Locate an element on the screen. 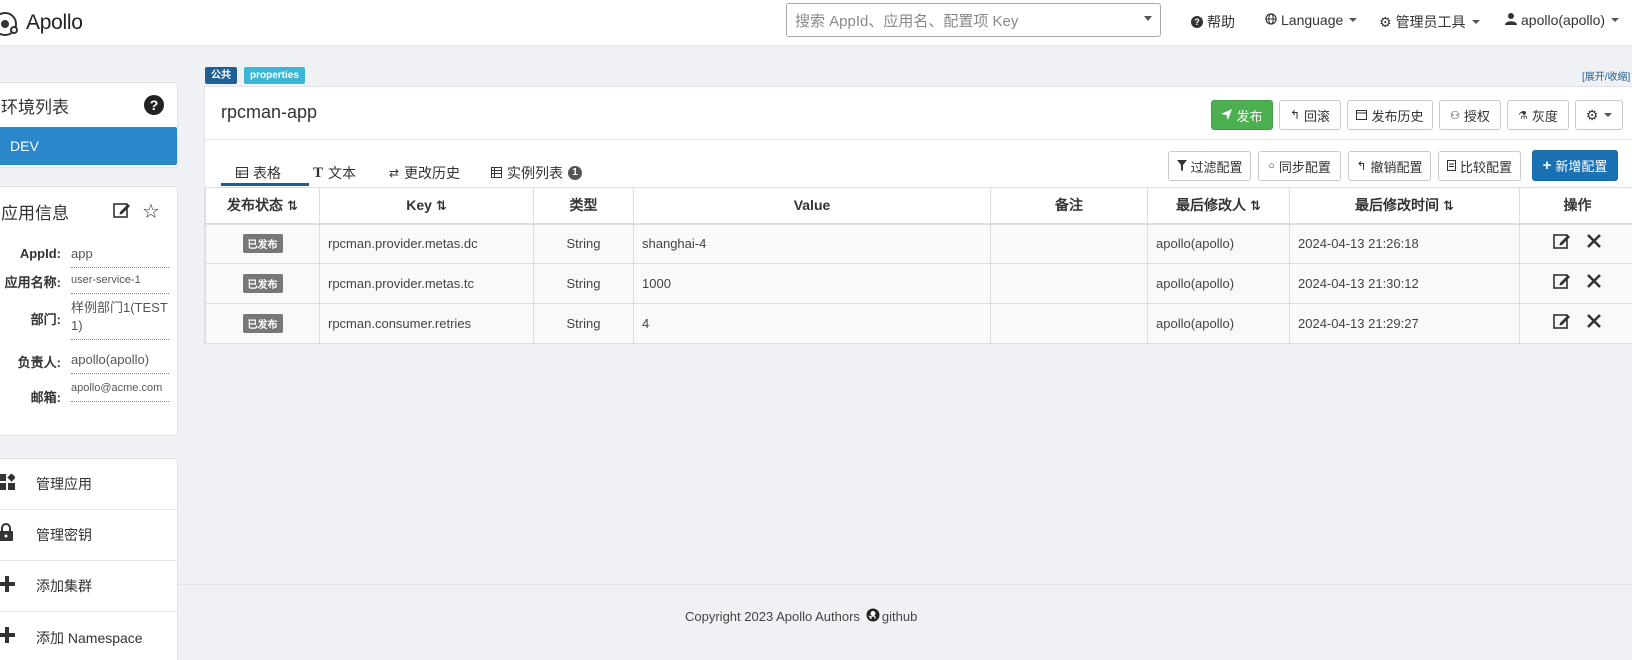  cell-value: 4 is located at coordinates (812, 323).